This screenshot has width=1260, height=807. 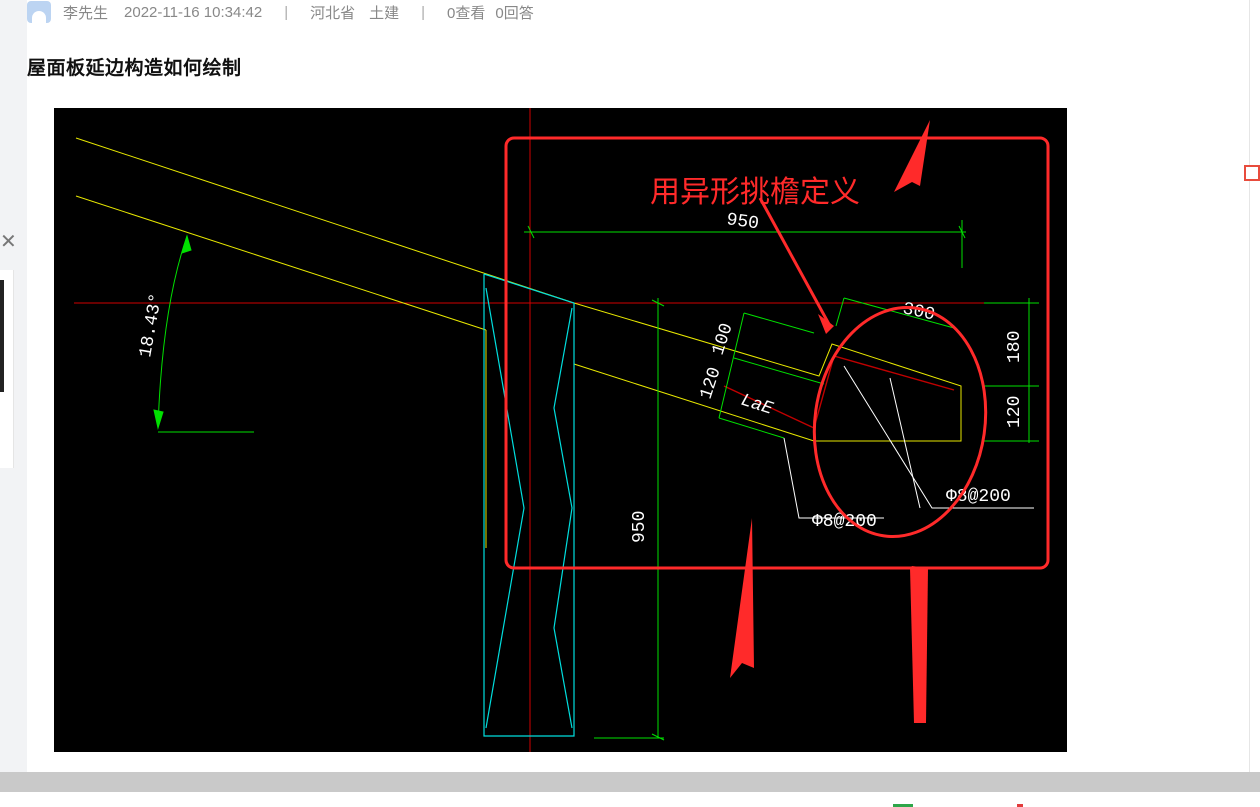 What do you see at coordinates (281, 263) in the screenshot?
I see `roof-slab-bottom-line` at bounding box center [281, 263].